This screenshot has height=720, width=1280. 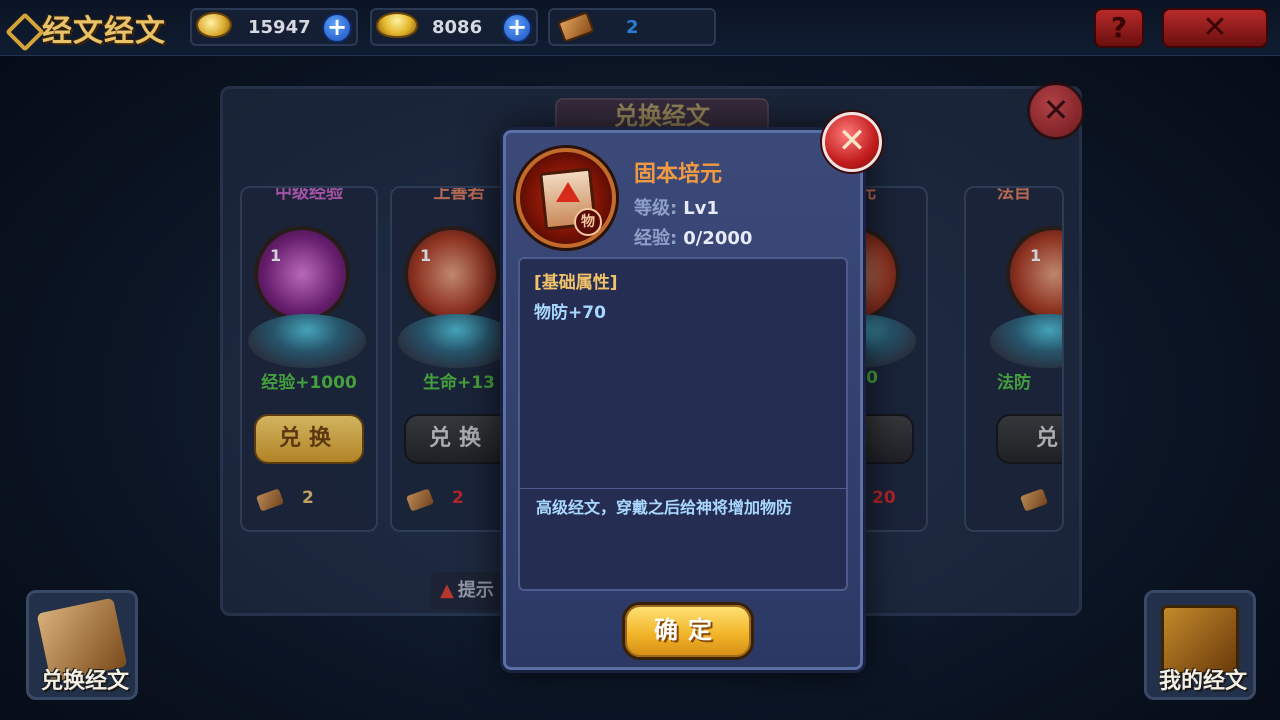 What do you see at coordinates (568, 192) in the screenshot?
I see `triangle-emblem-icon` at bounding box center [568, 192].